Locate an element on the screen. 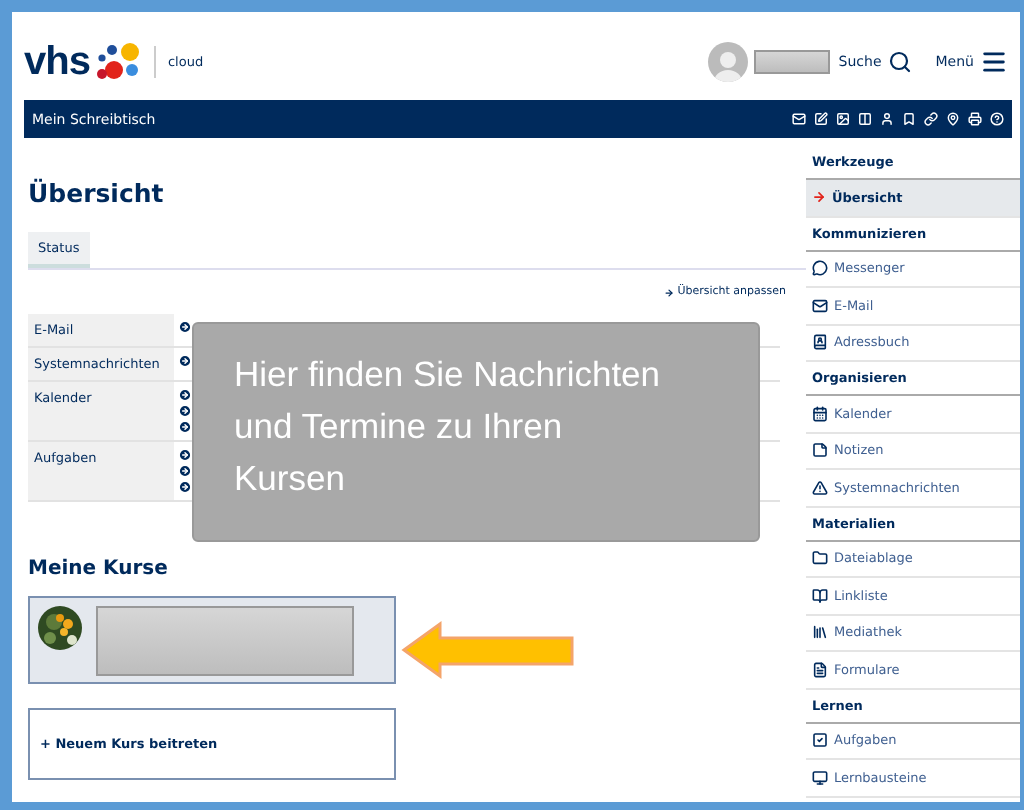 The width and height of the screenshot is (1024, 810). chat-icon is located at coordinates (820, 268).